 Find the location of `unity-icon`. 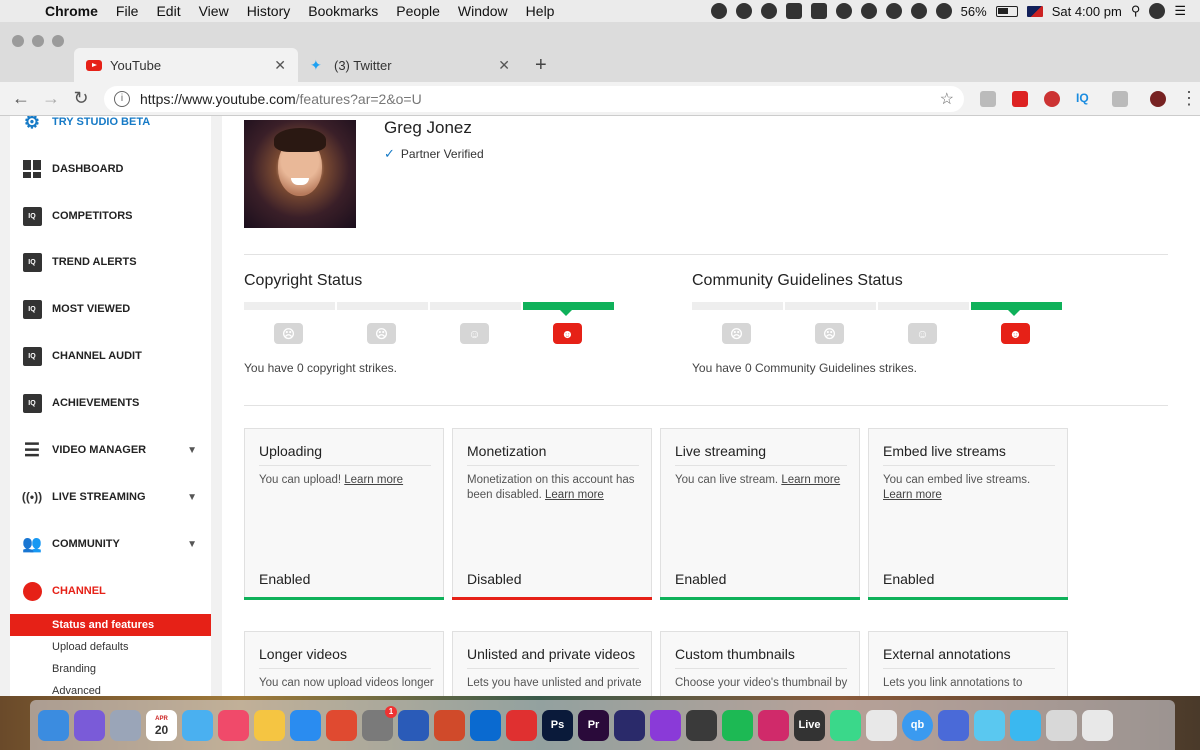

unity-icon is located at coordinates (701, 725).